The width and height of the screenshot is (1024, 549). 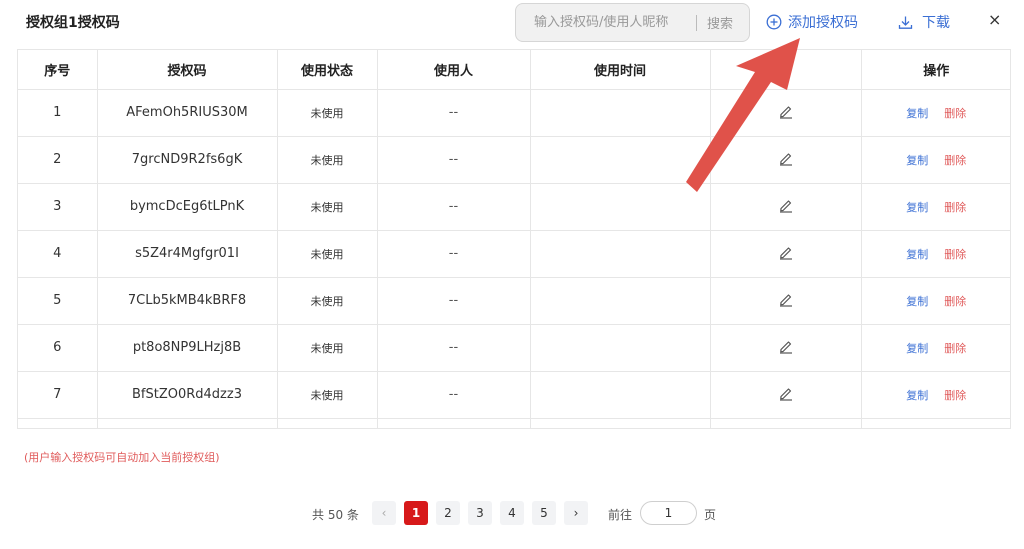 I want to click on cell-index: 1, so click(x=58, y=113).